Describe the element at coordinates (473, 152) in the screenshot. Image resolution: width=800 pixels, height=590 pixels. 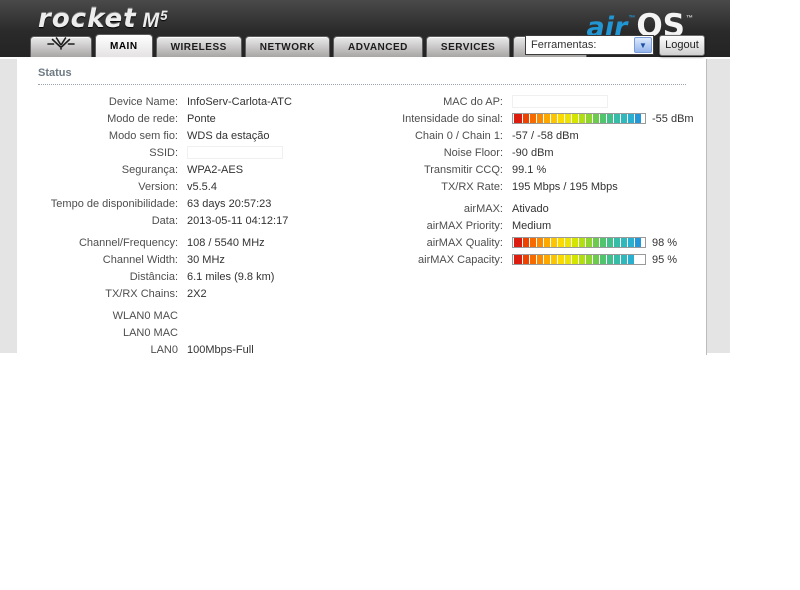
I see `field-label: Noise Floor:` at that location.